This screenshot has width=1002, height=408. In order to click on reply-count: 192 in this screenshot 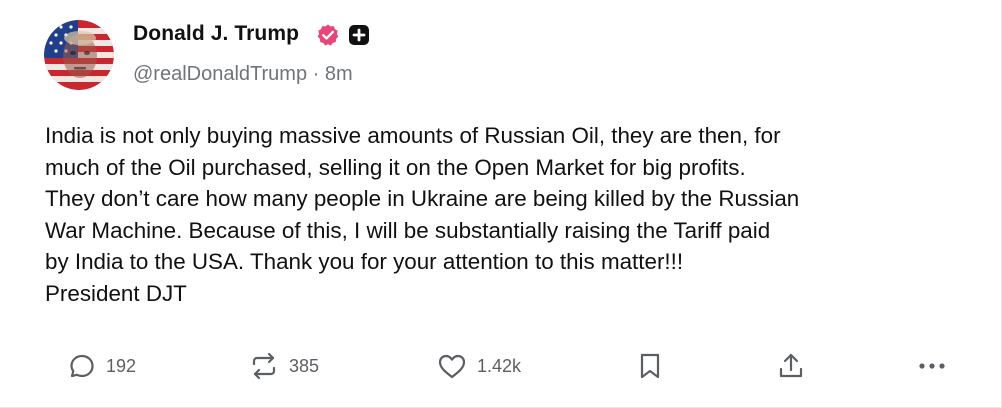, I will do `click(121, 365)`.